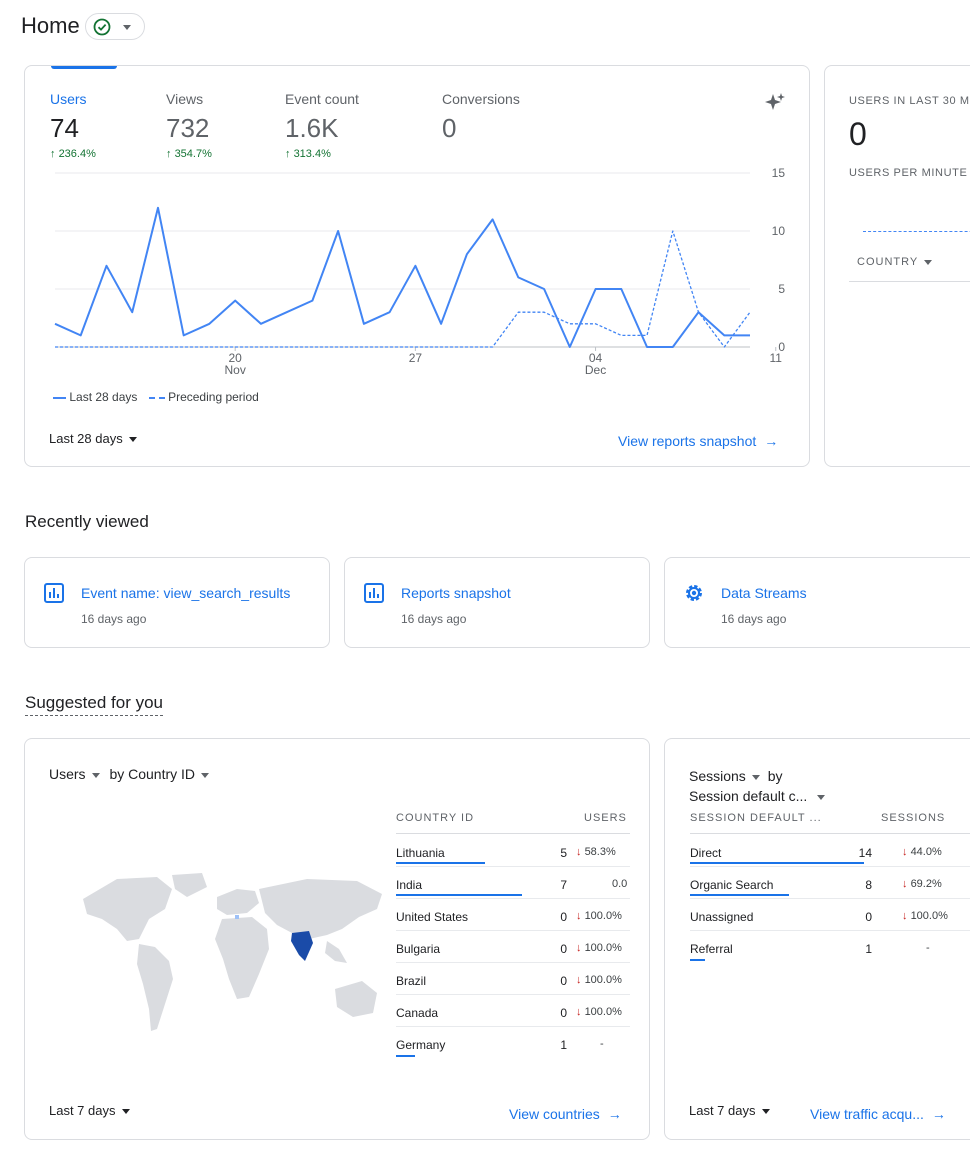  I want to click on series-line-last-28-days, so click(402, 277).